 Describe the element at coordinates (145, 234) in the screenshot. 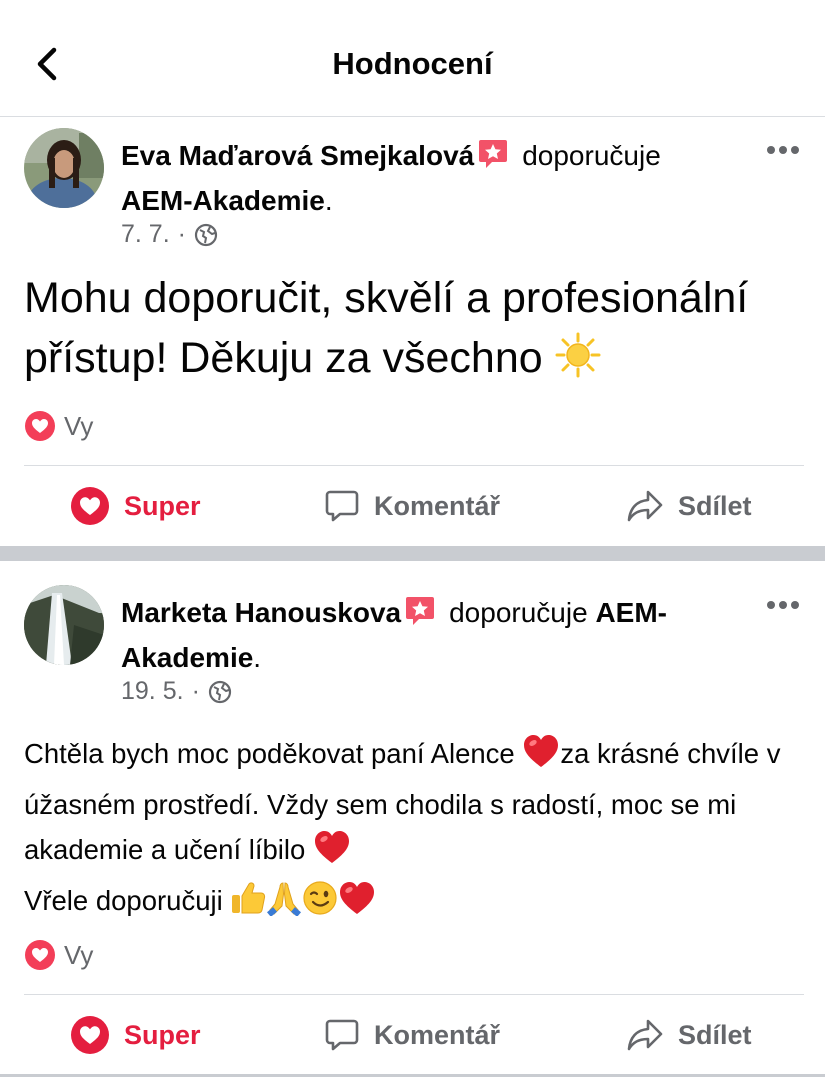

I see `post-date: 7. 7.` at that location.